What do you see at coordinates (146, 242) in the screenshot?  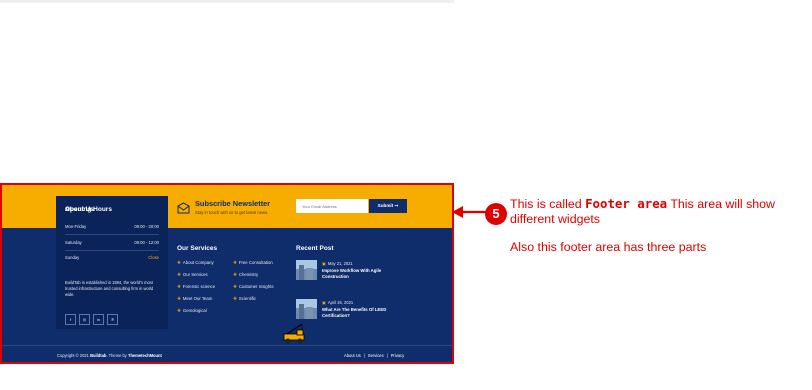 I see `hours-time: 09:00 - 12:00` at bounding box center [146, 242].